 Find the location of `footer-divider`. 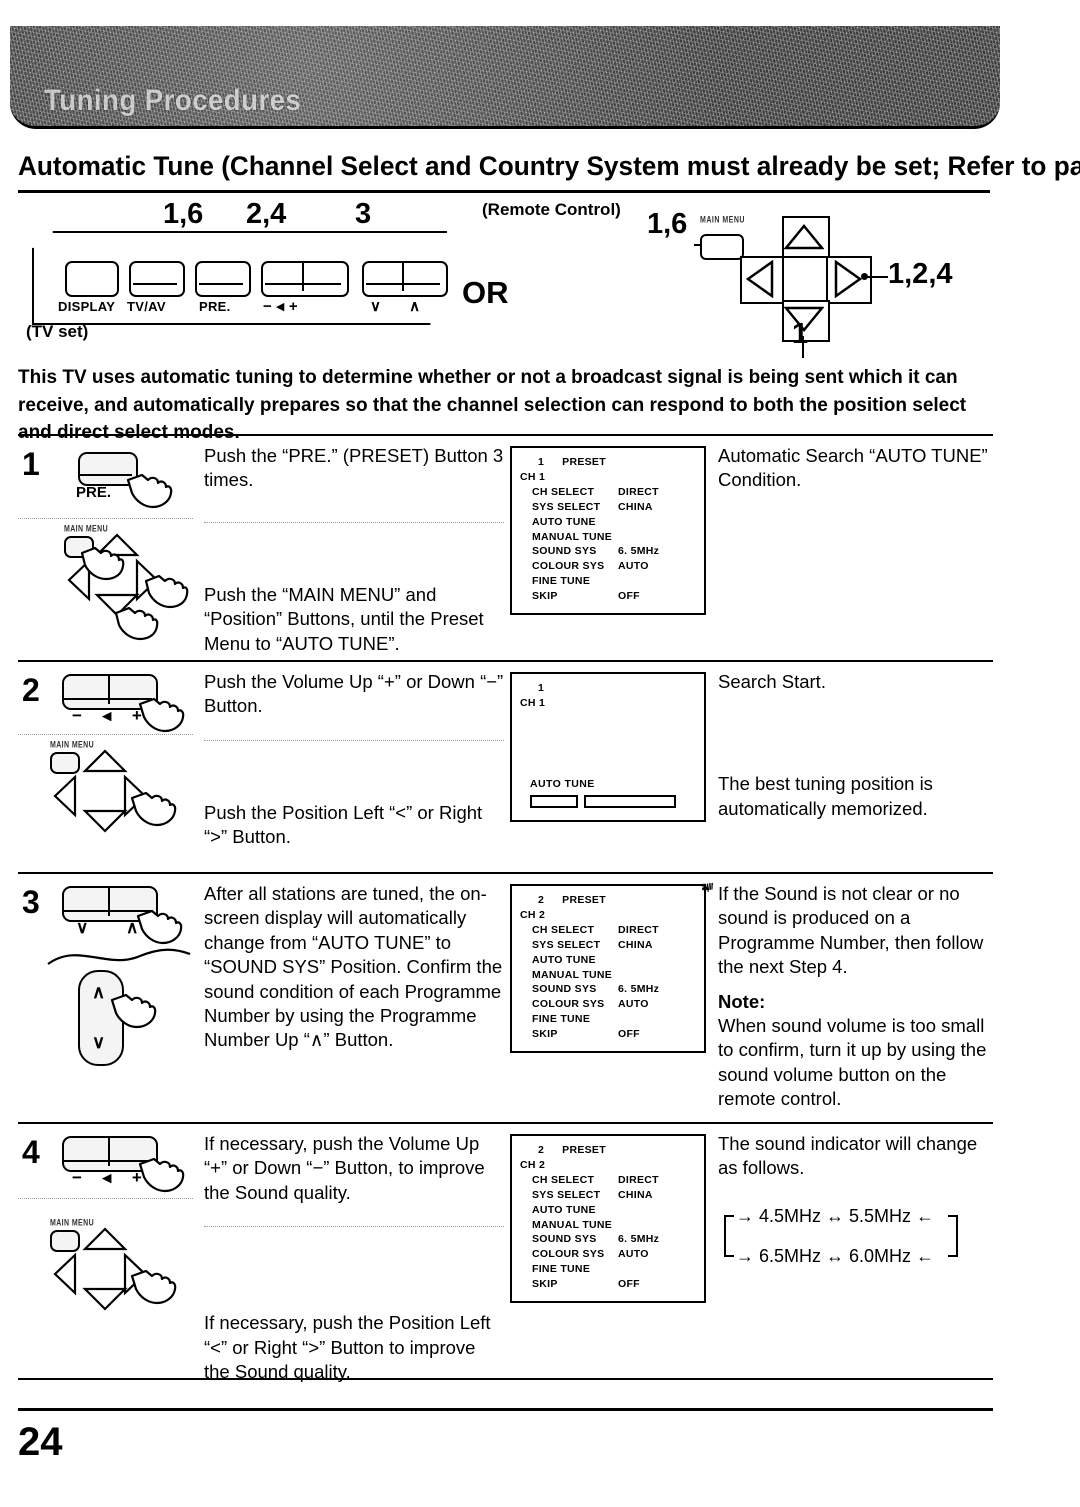

footer-divider is located at coordinates (505, 1409).